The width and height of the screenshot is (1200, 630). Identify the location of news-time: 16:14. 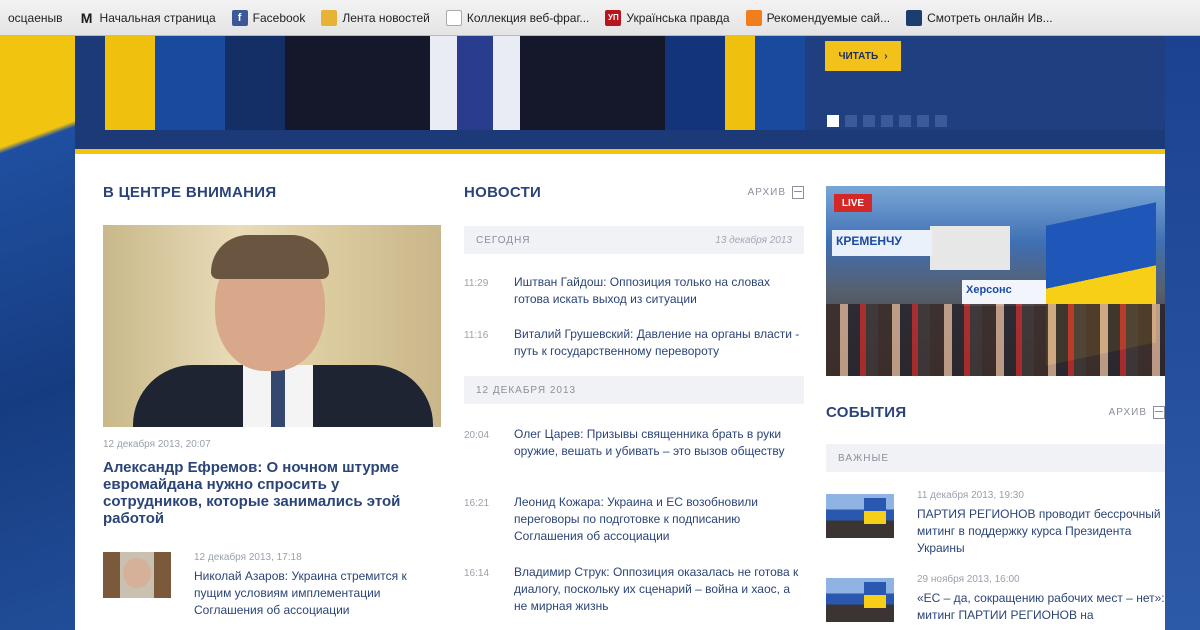
(477, 573).